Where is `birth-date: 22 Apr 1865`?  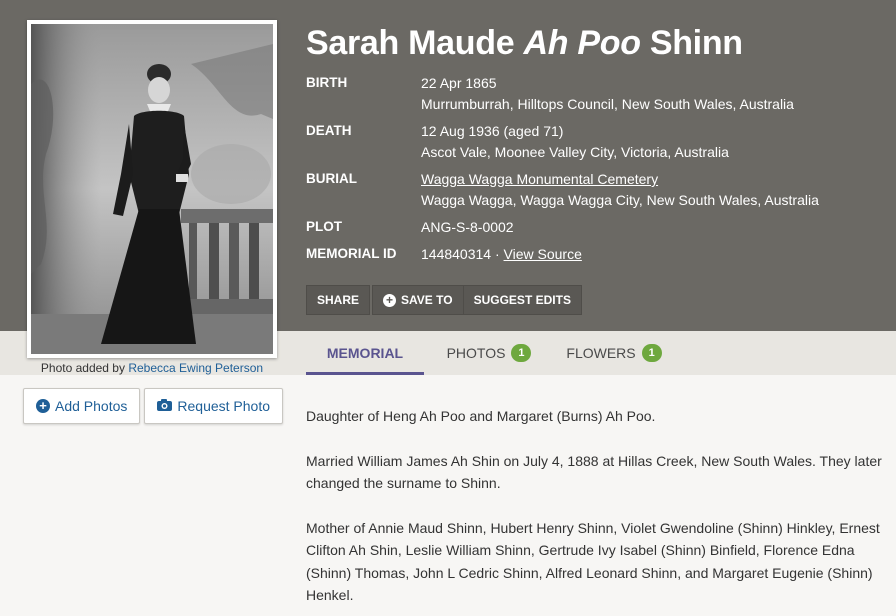
birth-date: 22 Apr 1865 is located at coordinates (459, 83).